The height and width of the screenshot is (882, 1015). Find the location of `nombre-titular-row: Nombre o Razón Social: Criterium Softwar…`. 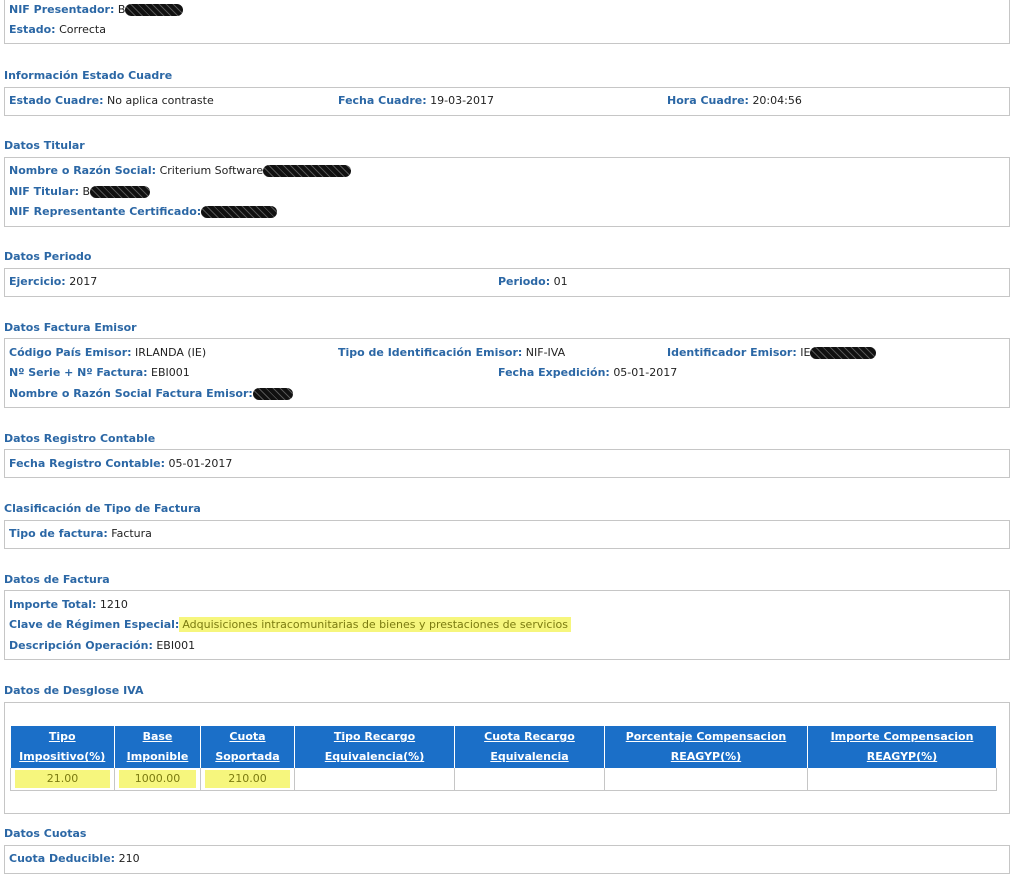

nombre-titular-row: Nombre o Razón Social: Criterium Softwar… is located at coordinates (180, 171).